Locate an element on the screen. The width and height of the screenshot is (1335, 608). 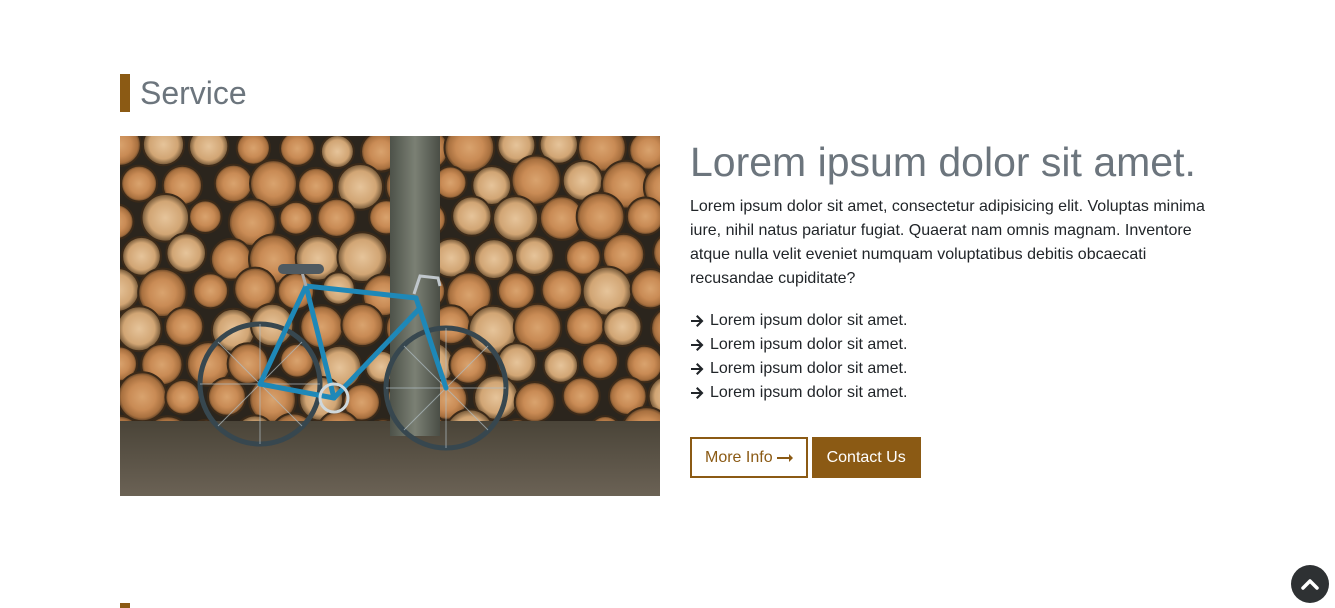
more-info-label: More Info is located at coordinates (739, 457).